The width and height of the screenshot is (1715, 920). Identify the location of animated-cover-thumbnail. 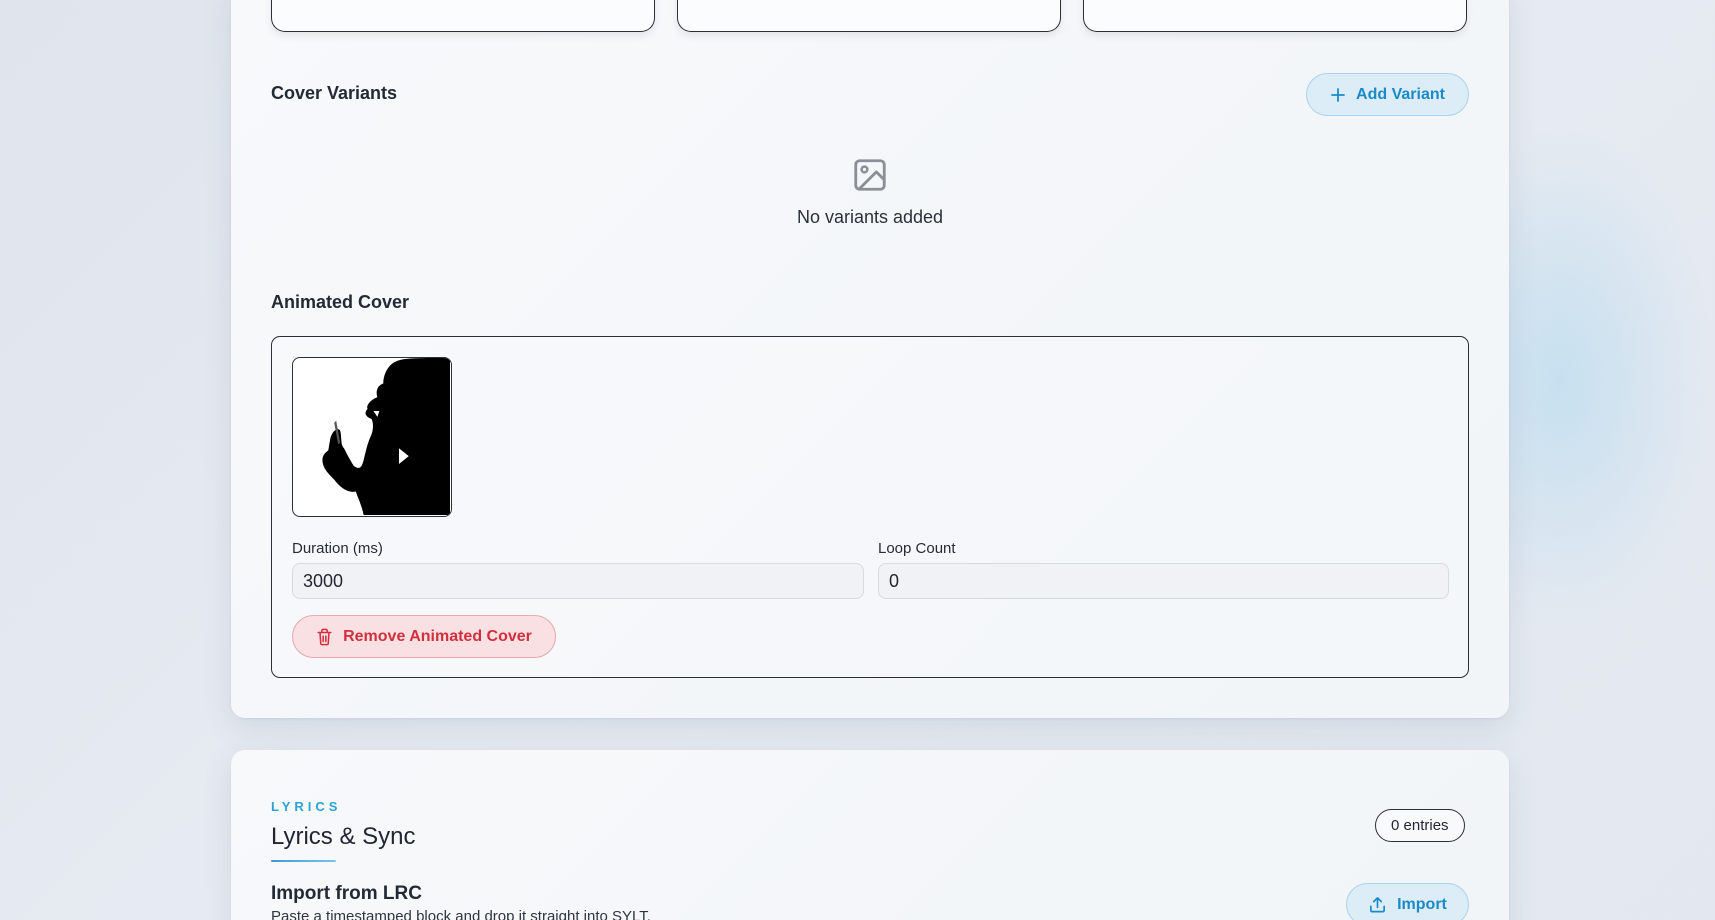
(372, 437).